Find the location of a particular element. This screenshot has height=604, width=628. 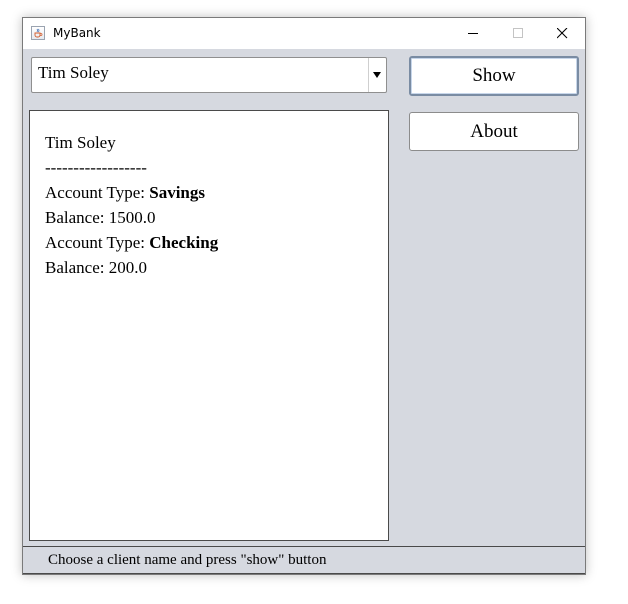

maximize-icon is located at coordinates (518, 33).